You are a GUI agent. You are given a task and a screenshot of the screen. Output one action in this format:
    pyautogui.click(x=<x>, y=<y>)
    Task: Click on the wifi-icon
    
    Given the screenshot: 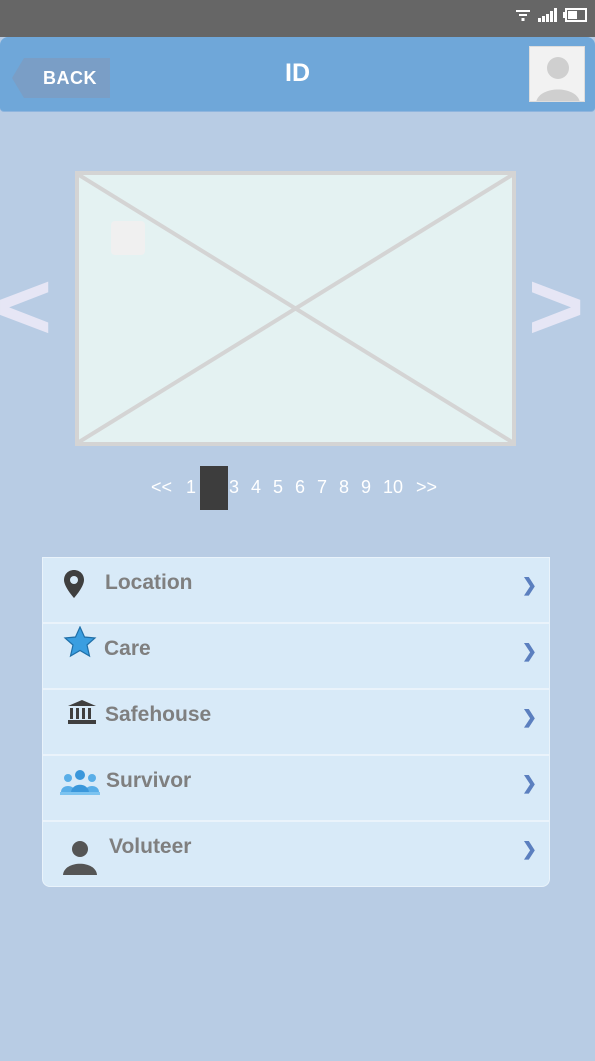 What is the action you would take?
    pyautogui.click(x=523, y=15)
    